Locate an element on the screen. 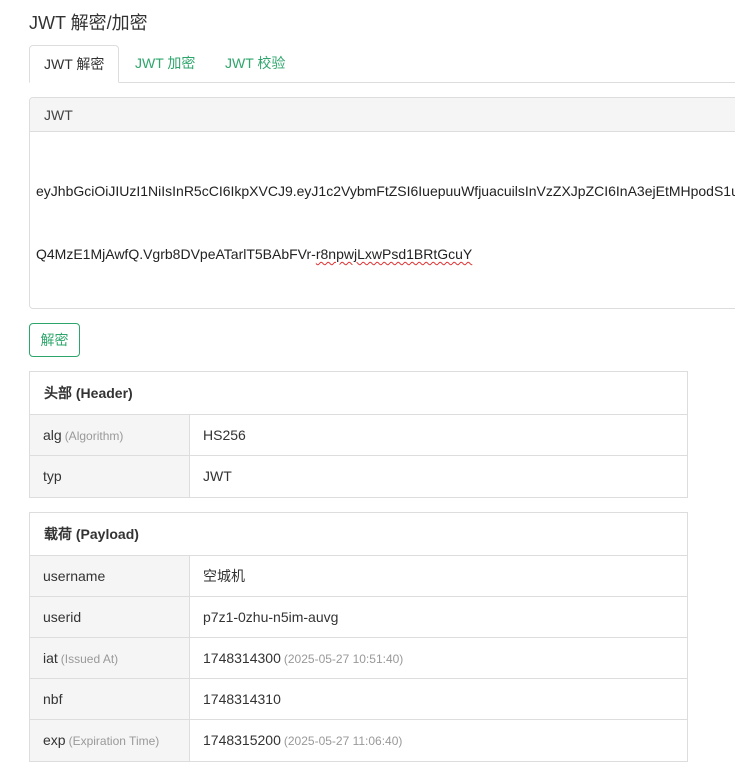 The image size is (735, 775). table-row: nbf 1748314310 is located at coordinates (358, 699).